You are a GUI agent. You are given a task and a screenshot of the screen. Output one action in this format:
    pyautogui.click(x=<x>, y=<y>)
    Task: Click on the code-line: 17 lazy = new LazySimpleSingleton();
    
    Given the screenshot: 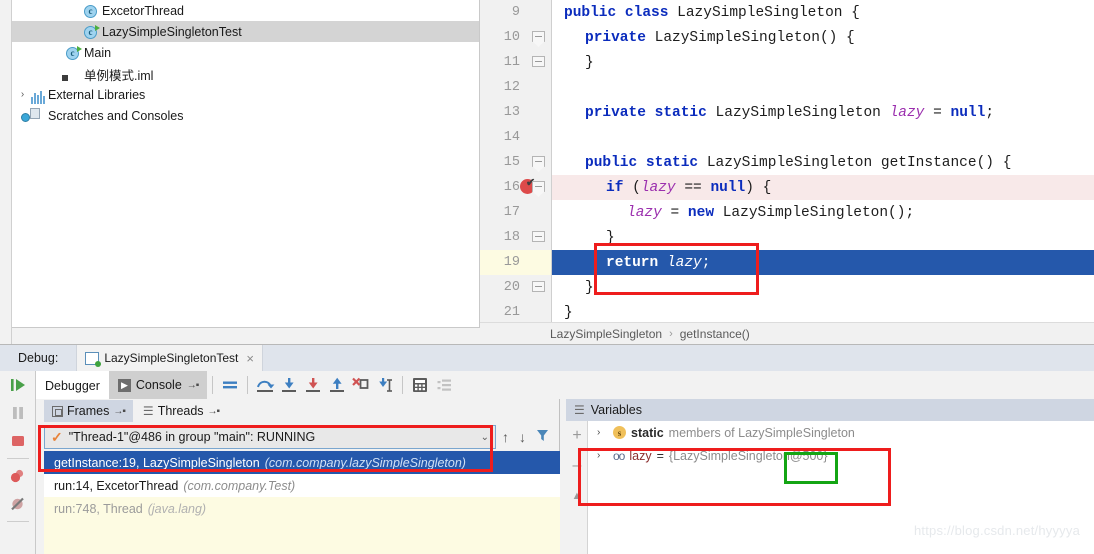 What is the action you would take?
    pyautogui.click(x=787, y=212)
    